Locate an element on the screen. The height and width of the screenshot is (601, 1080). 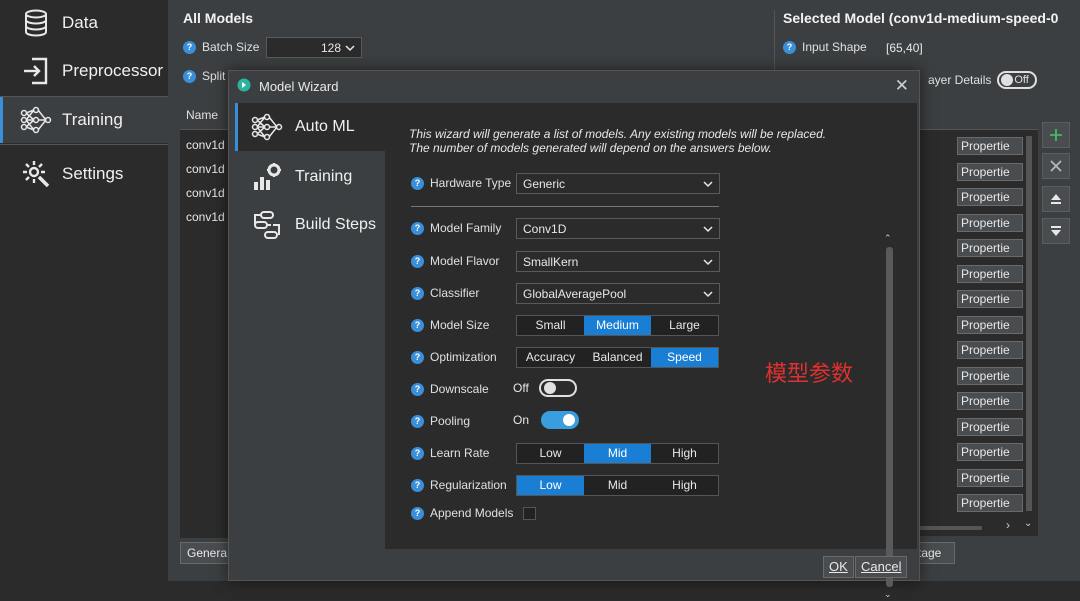
model-flavor-select: SmallKern is located at coordinates (618, 261).